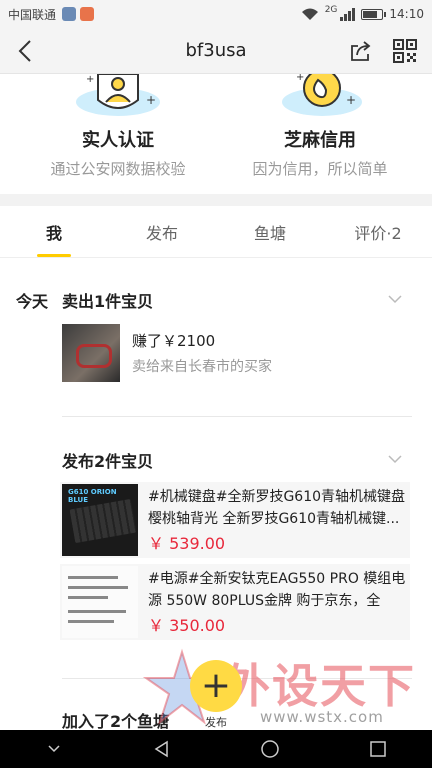 The image size is (432, 768). What do you see at coordinates (320, 126) in the screenshot?
I see `sesame-credit-badge: + + 芝麻信用 因为信用，所以简单` at bounding box center [320, 126].